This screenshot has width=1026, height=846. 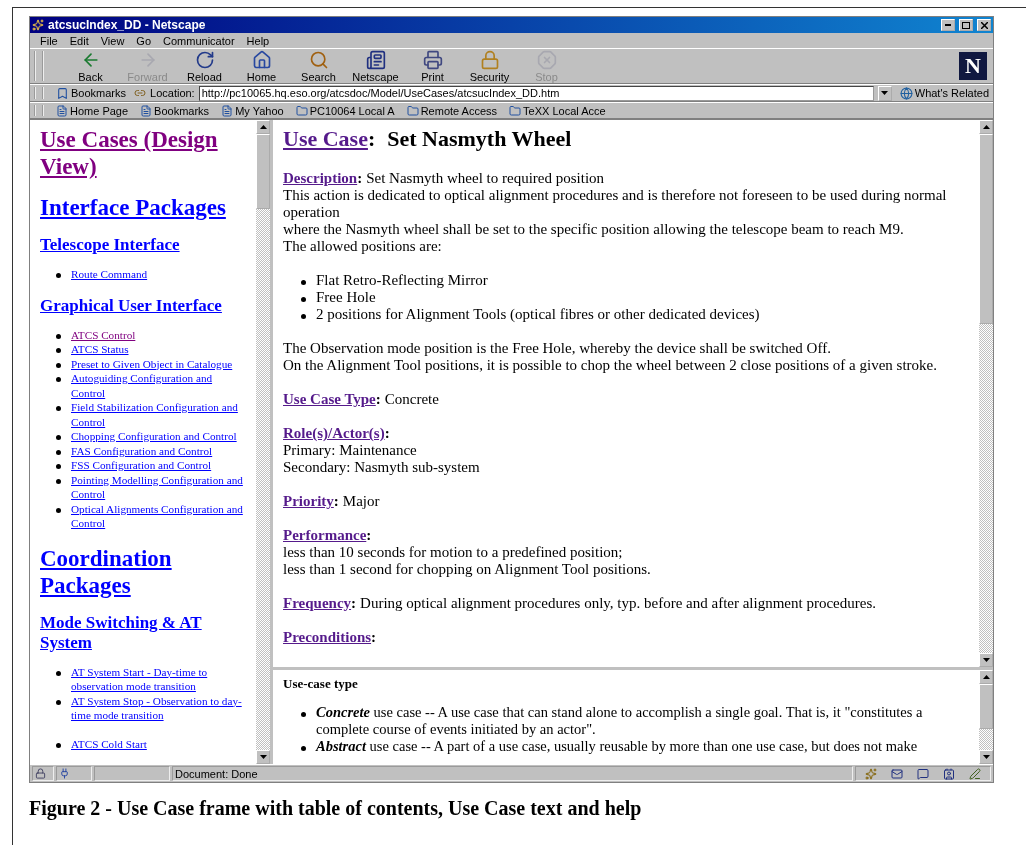 I want to click on use-case-link: Optical Alignments Configuration and Control, so click(x=159, y=516).